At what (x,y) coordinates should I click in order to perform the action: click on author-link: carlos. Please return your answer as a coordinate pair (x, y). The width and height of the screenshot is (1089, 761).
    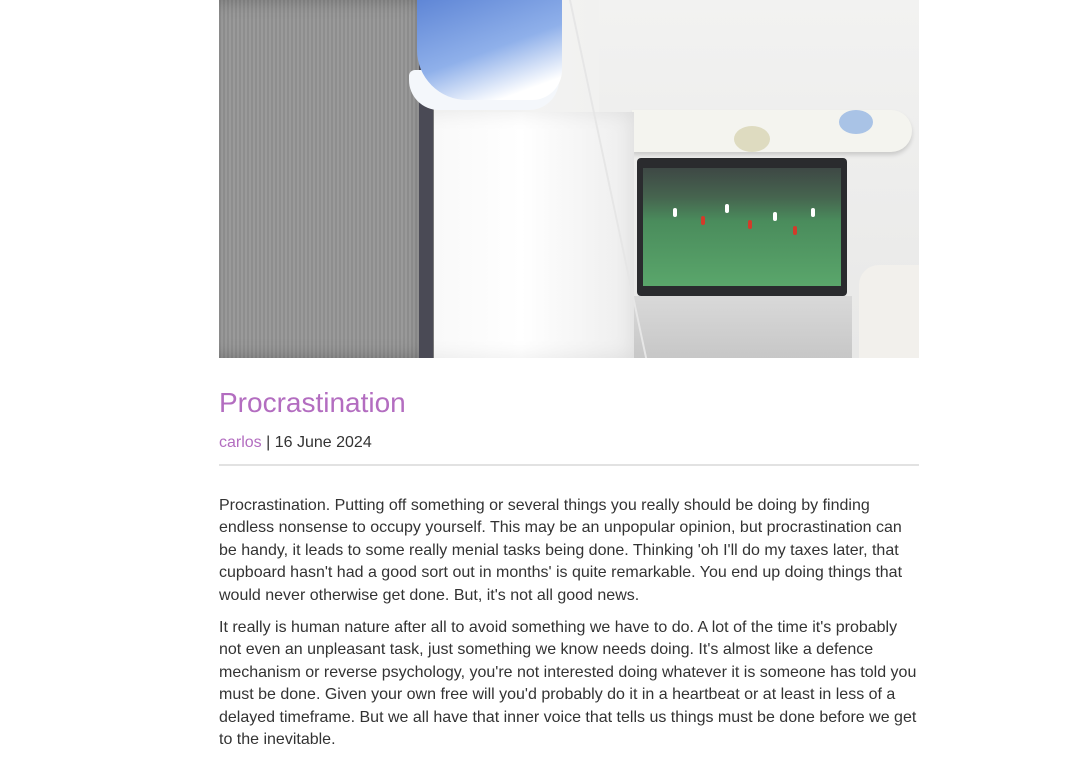
    Looking at the image, I should click on (240, 442).